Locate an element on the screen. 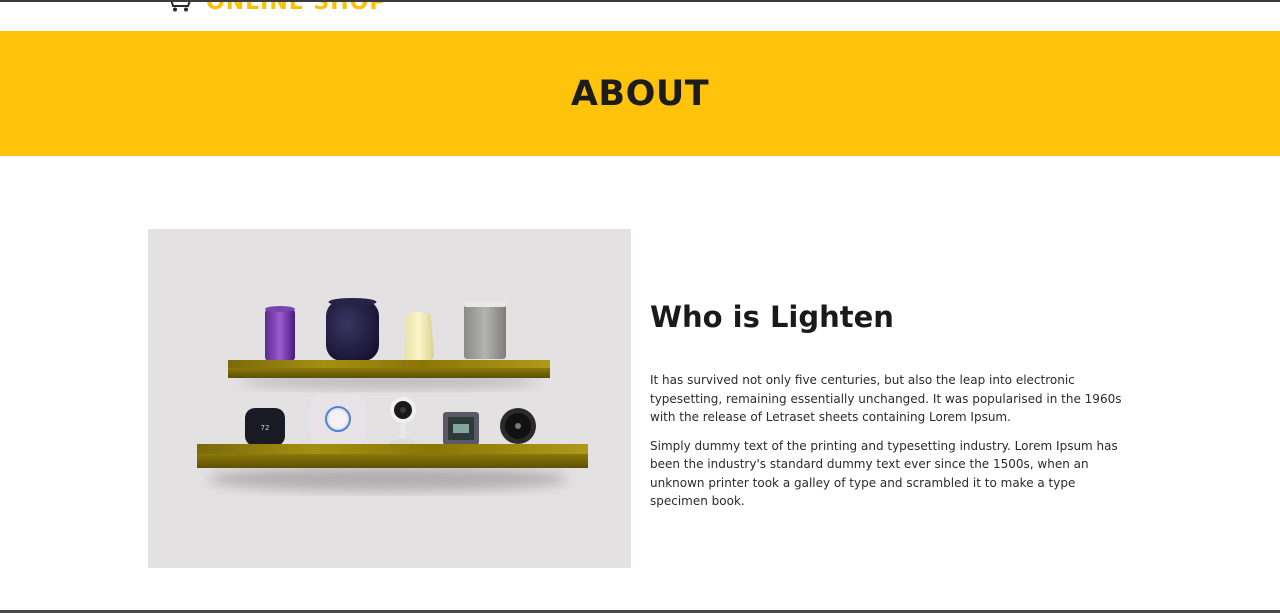 Image resolution: width=1280 pixels, height=613 pixels. sonos-speaker is located at coordinates (485, 330).